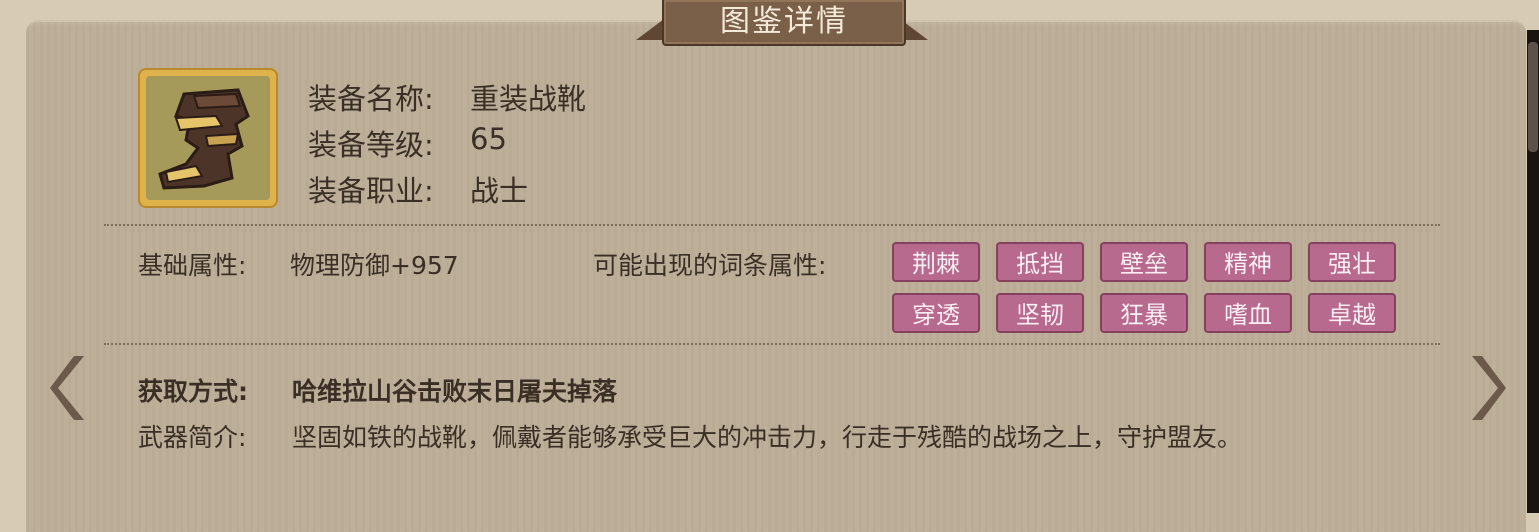 The image size is (1539, 532). Describe the element at coordinates (1533, 97) in the screenshot. I see `scrollbar-thumb` at that location.